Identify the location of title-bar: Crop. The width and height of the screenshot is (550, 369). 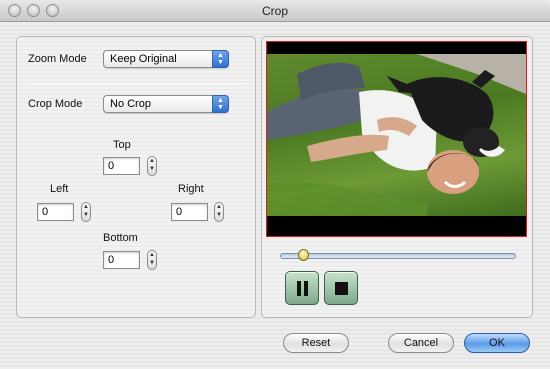
(275, 11).